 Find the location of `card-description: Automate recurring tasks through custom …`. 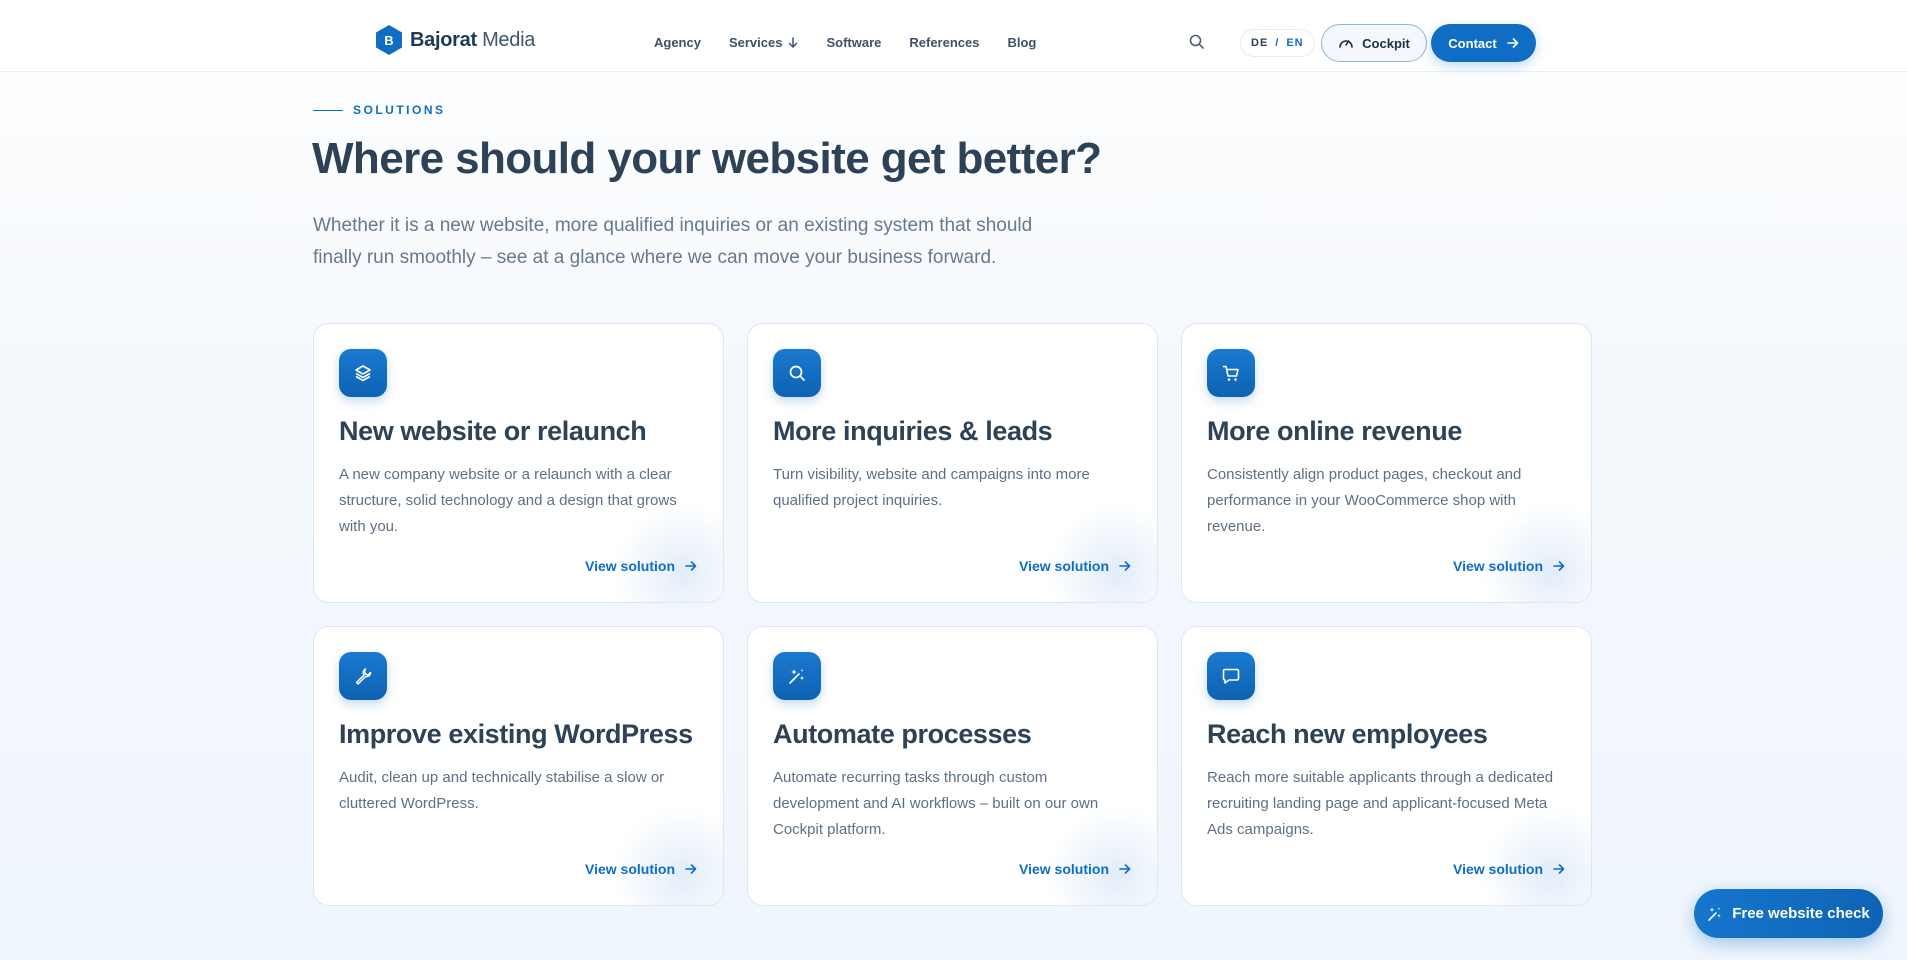

card-description: Automate recurring tasks through custom … is located at coordinates (936, 803).